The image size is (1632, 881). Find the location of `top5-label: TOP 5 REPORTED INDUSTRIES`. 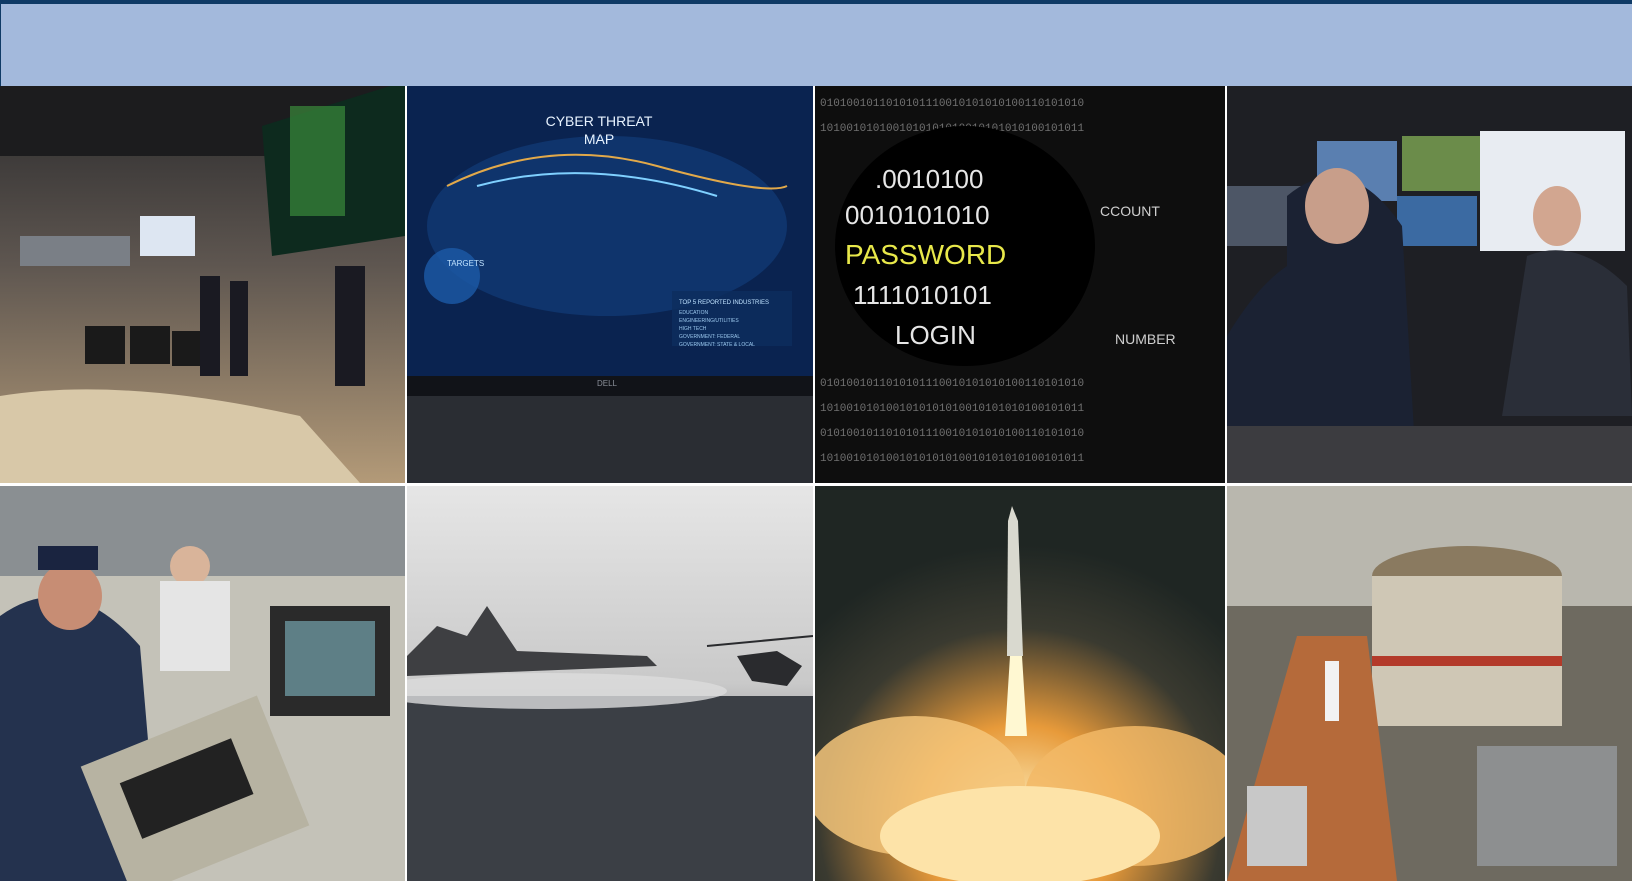

top5-label: TOP 5 REPORTED INDUSTRIES is located at coordinates (724, 303).